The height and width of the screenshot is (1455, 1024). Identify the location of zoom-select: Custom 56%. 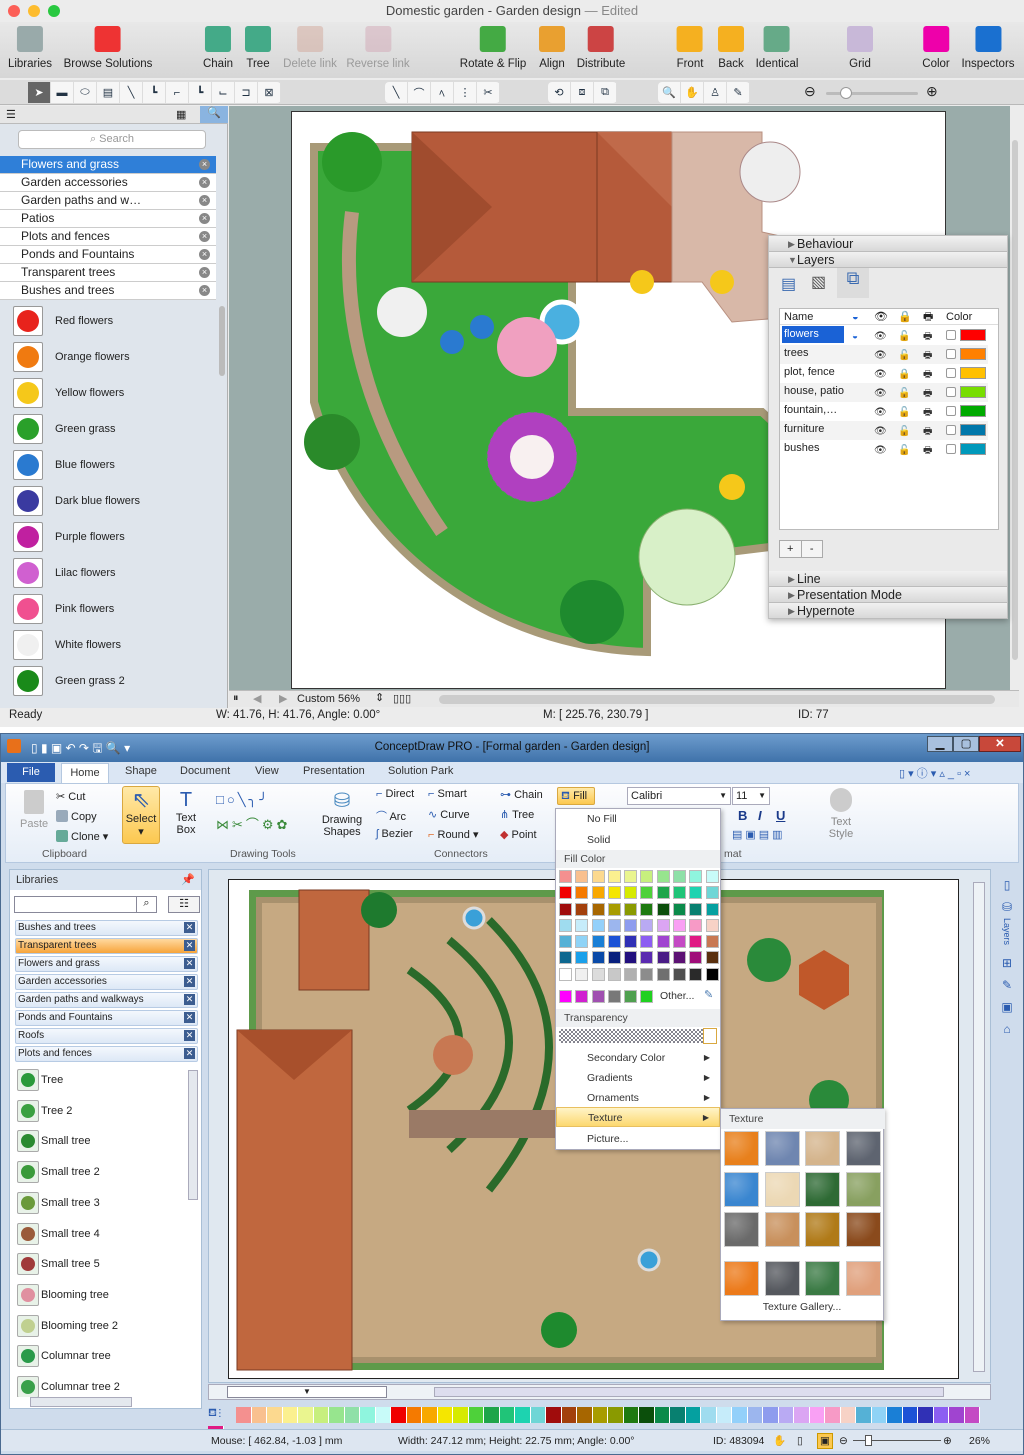
(328, 699).